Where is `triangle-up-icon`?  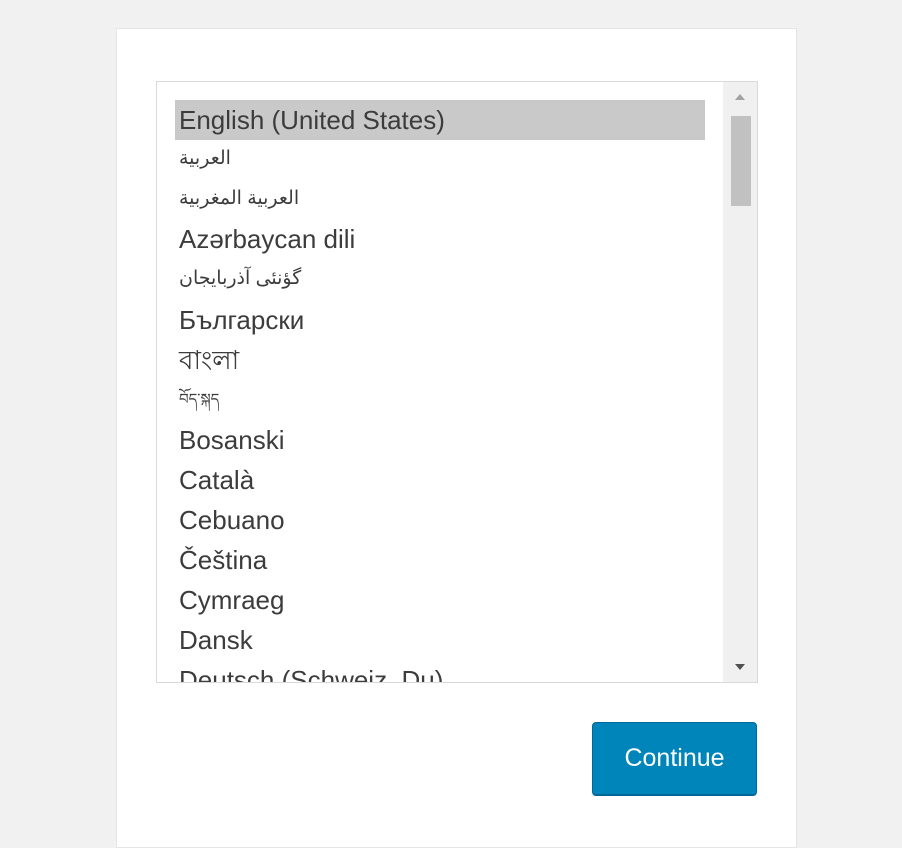
triangle-up-icon is located at coordinates (740, 97).